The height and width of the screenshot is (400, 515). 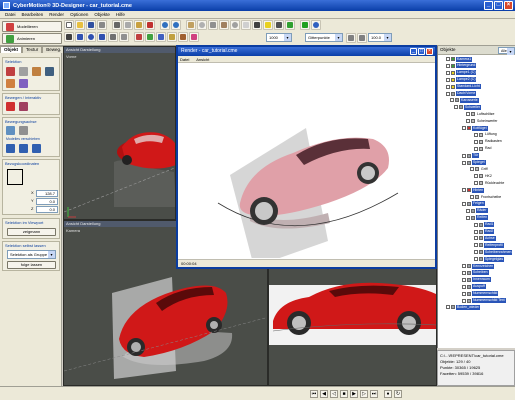 I want to click on menu-hilfe: Hilfe, so click(x=120, y=14).